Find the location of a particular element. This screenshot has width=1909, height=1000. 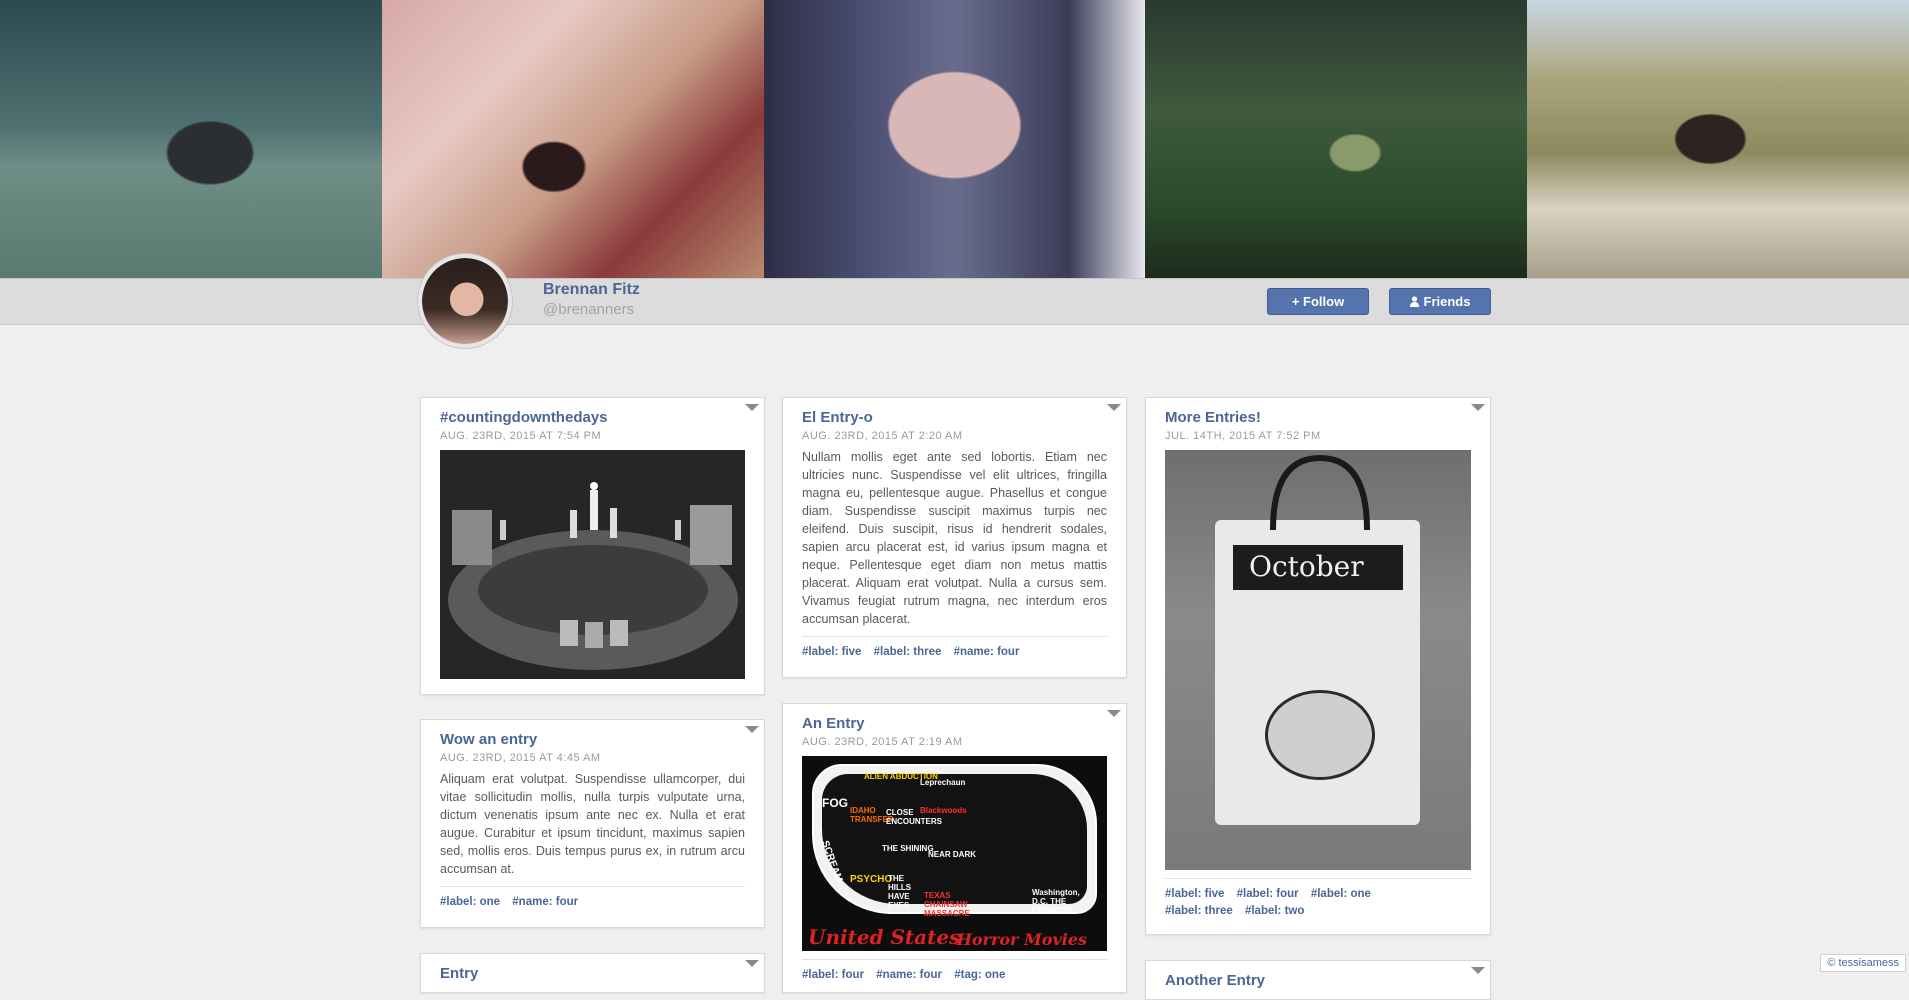

entry-date: AUG. 23RD, 2015 AT 2:19 AM is located at coordinates (954, 742).